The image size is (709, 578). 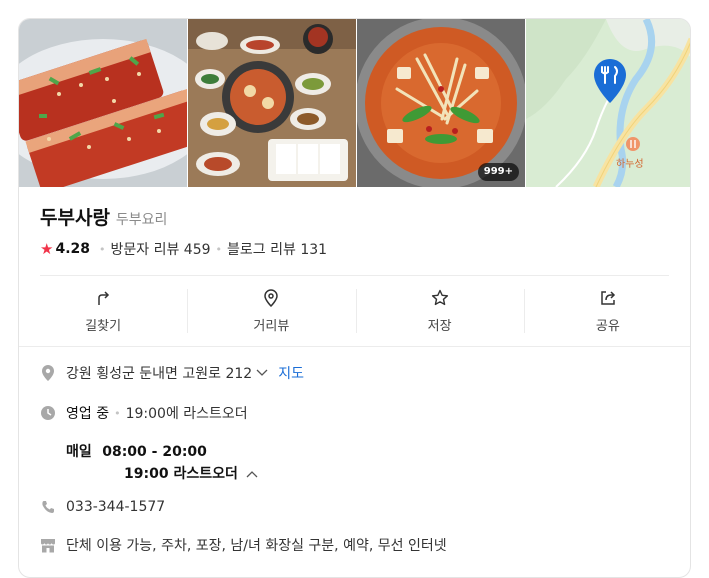 What do you see at coordinates (439, 326) in the screenshot?
I see `save-label: 저장` at bounding box center [439, 326].